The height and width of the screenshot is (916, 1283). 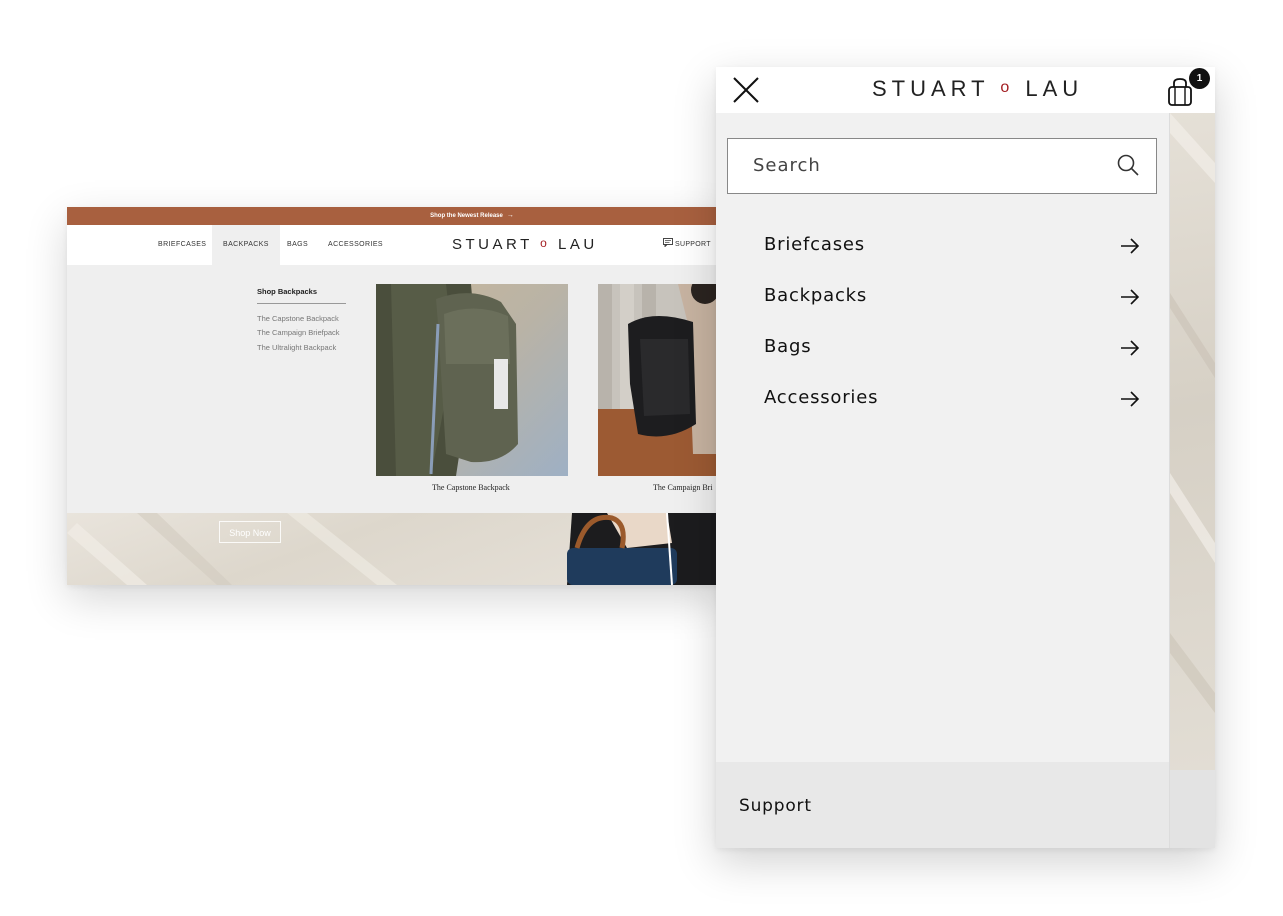 What do you see at coordinates (466, 216) in the screenshot?
I see `promo-text: Shop the Newest Release` at bounding box center [466, 216].